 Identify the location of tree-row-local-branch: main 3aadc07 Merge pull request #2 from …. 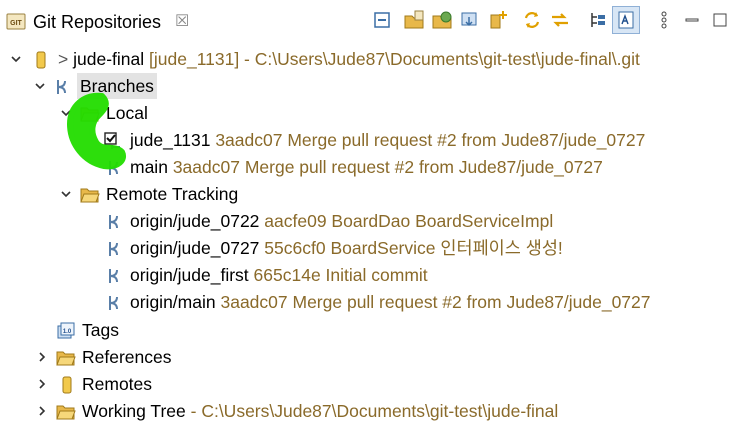
(365, 167).